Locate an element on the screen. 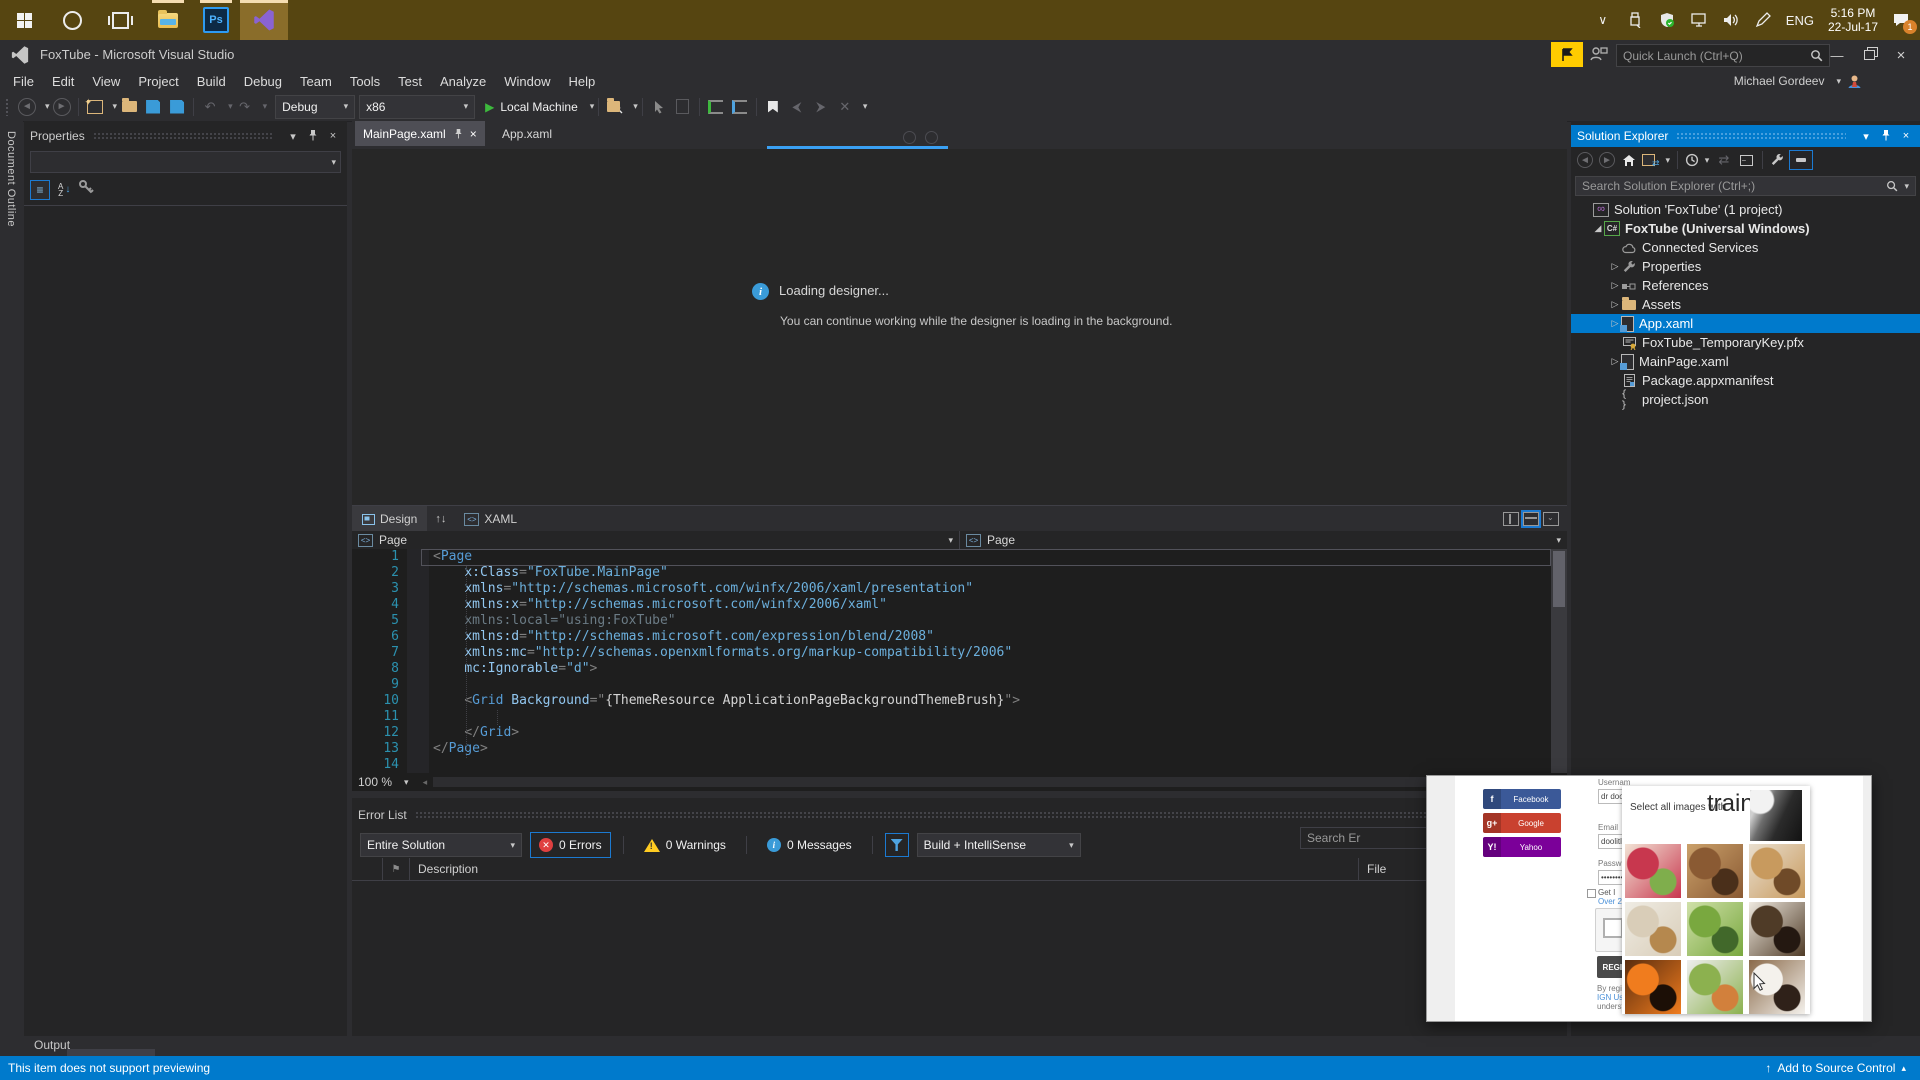  panel-grip is located at coordinates (983, 815).